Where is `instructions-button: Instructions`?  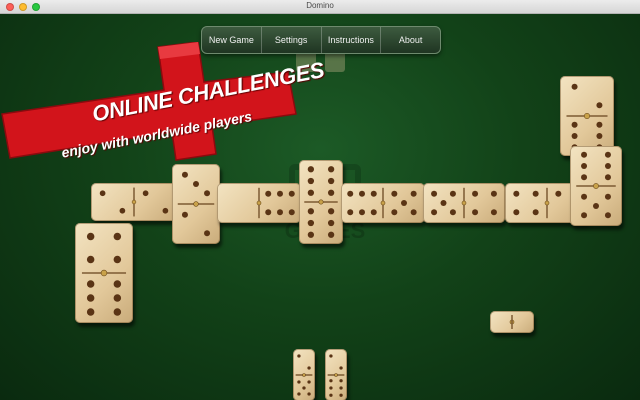 instructions-button: Instructions is located at coordinates (352, 40).